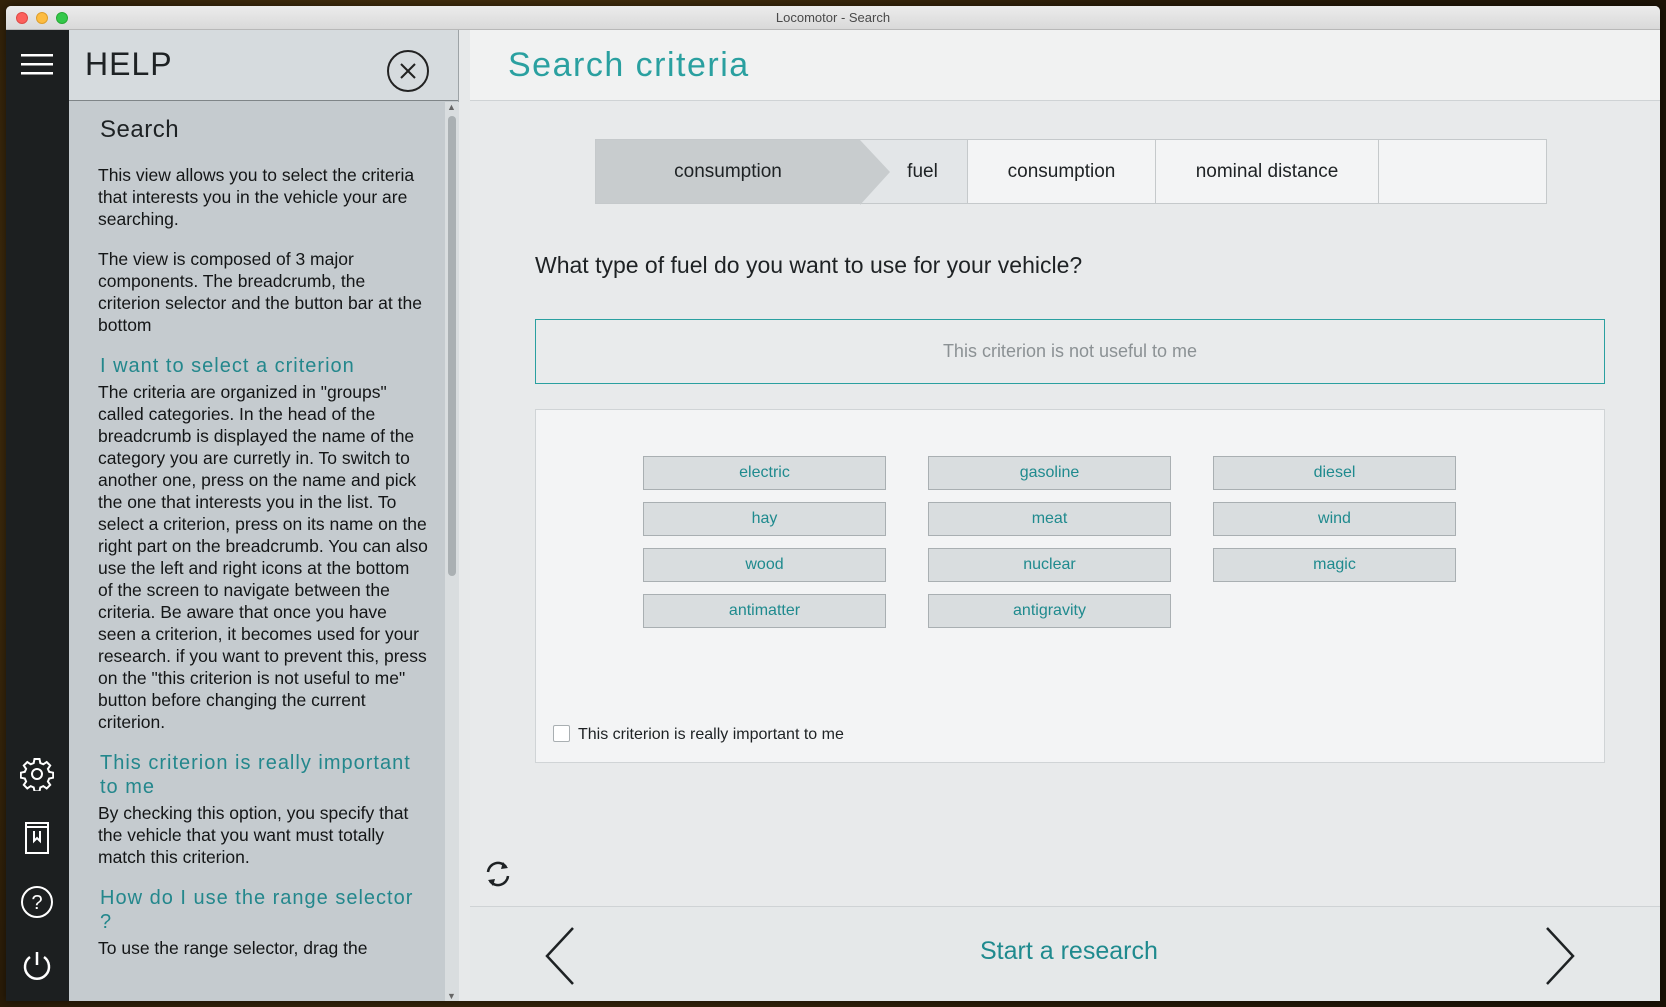 The image size is (1666, 1007). I want to click on power-icon, so click(37, 966).